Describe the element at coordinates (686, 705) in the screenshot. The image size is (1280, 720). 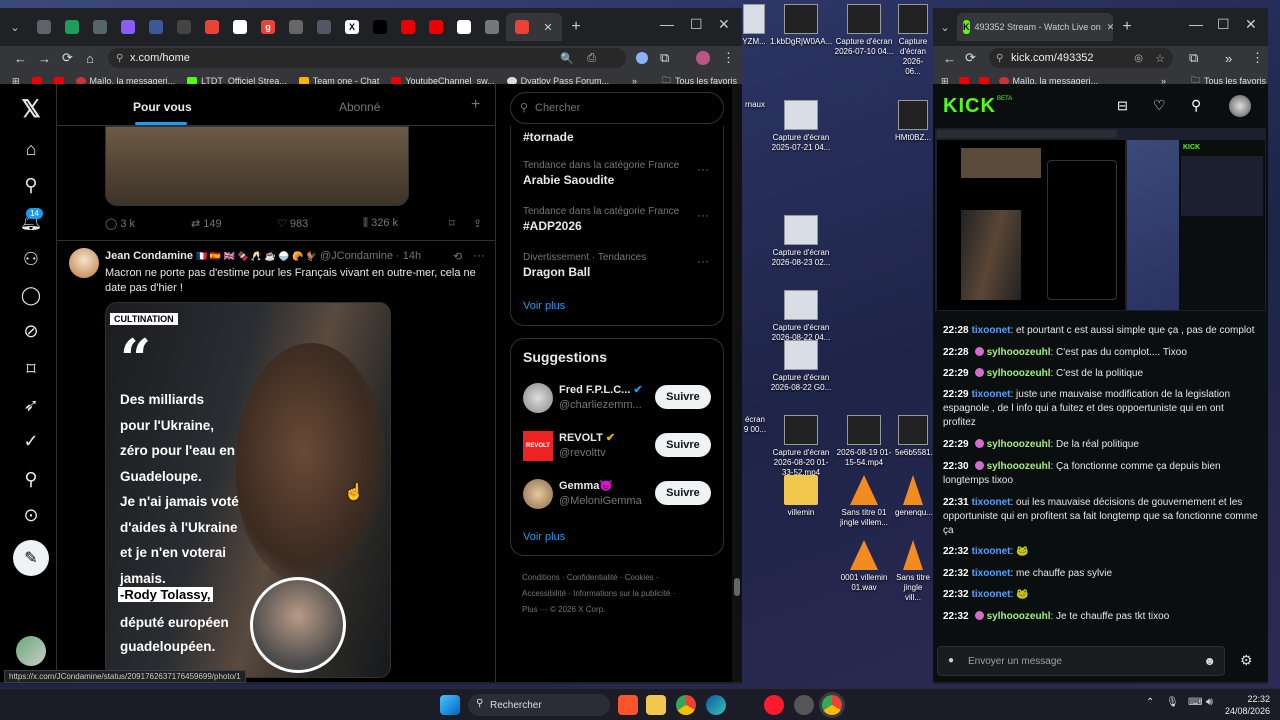
I see `chrome-icon` at that location.